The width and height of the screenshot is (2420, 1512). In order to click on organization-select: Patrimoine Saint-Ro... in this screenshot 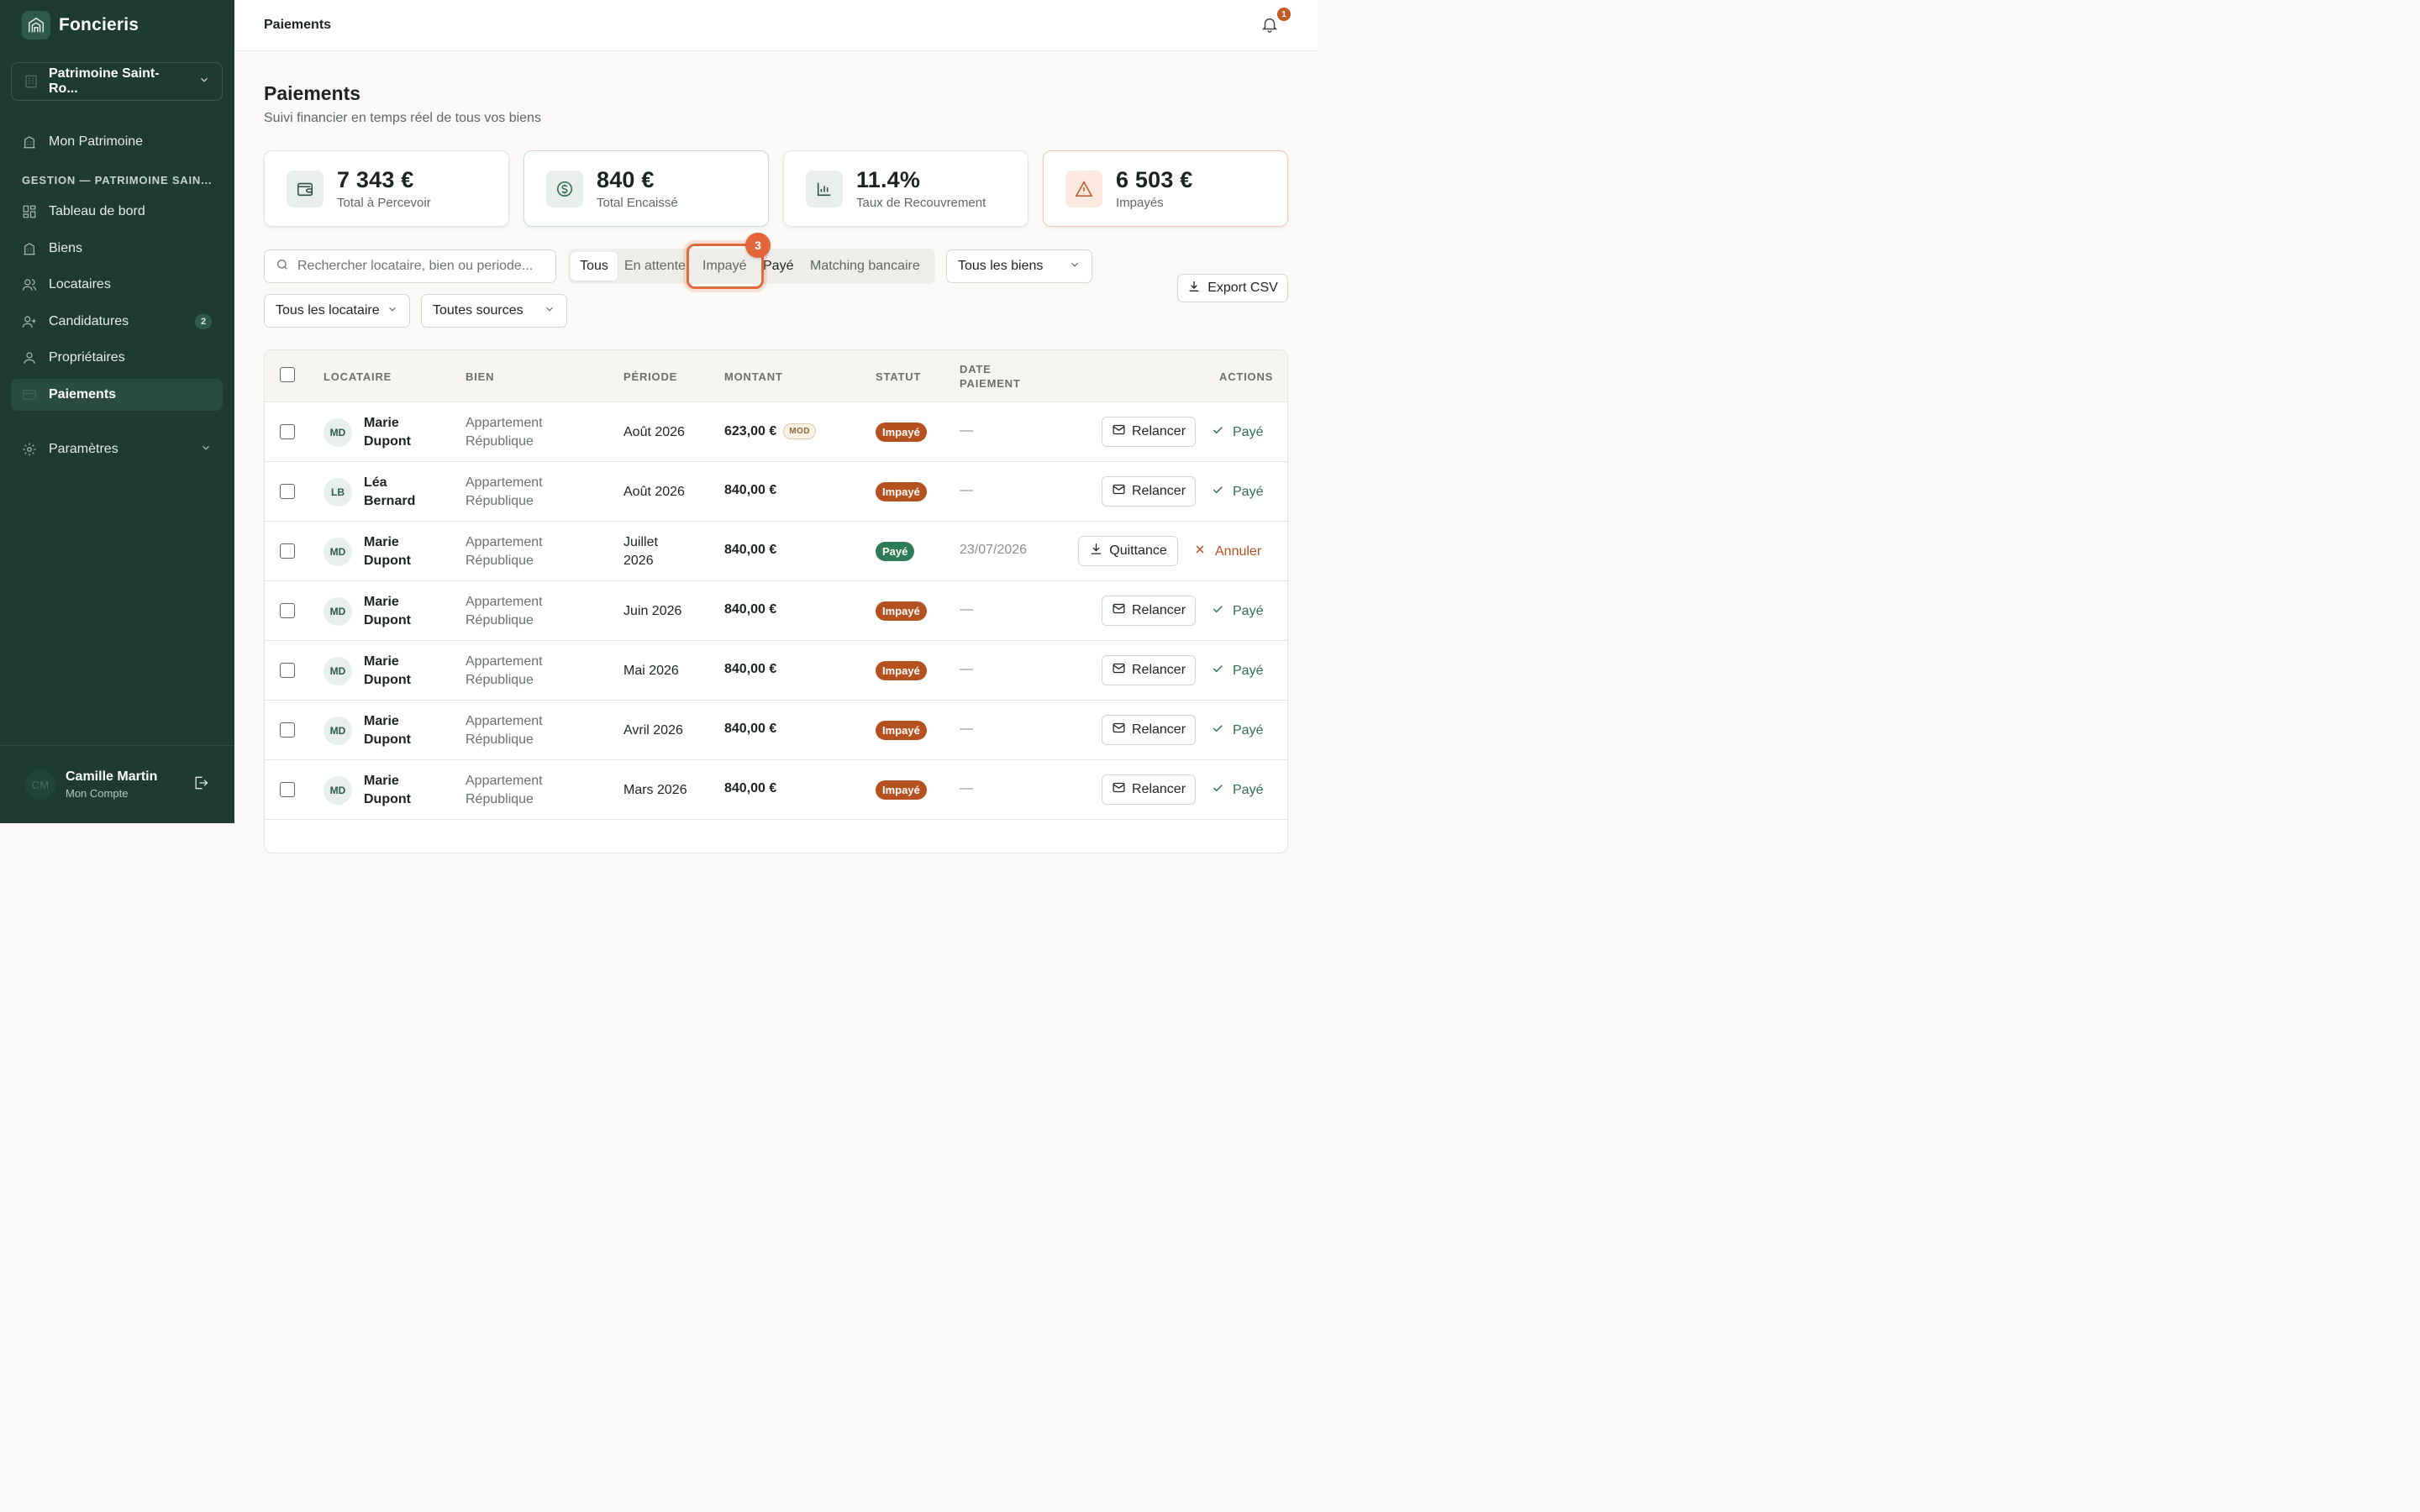, I will do `click(117, 81)`.